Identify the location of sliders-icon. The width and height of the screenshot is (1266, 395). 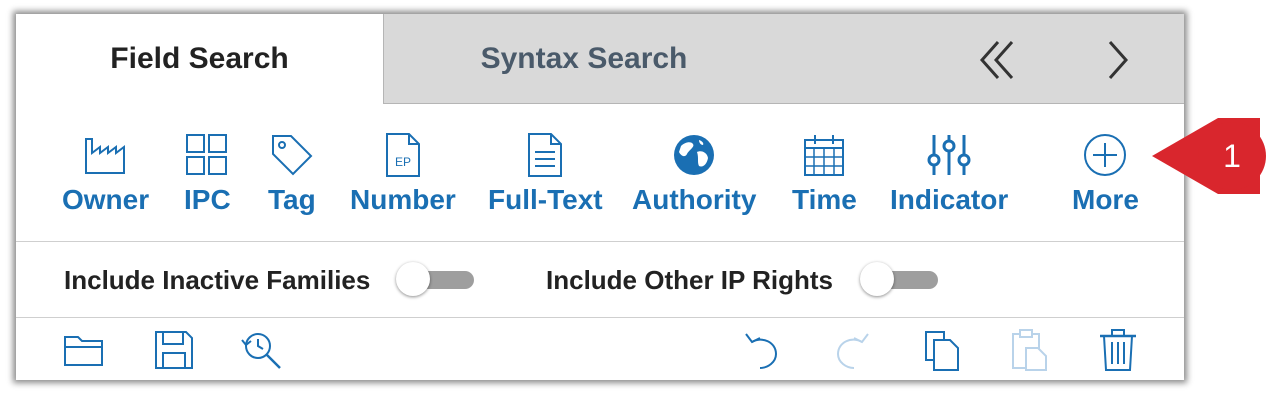
(949, 155).